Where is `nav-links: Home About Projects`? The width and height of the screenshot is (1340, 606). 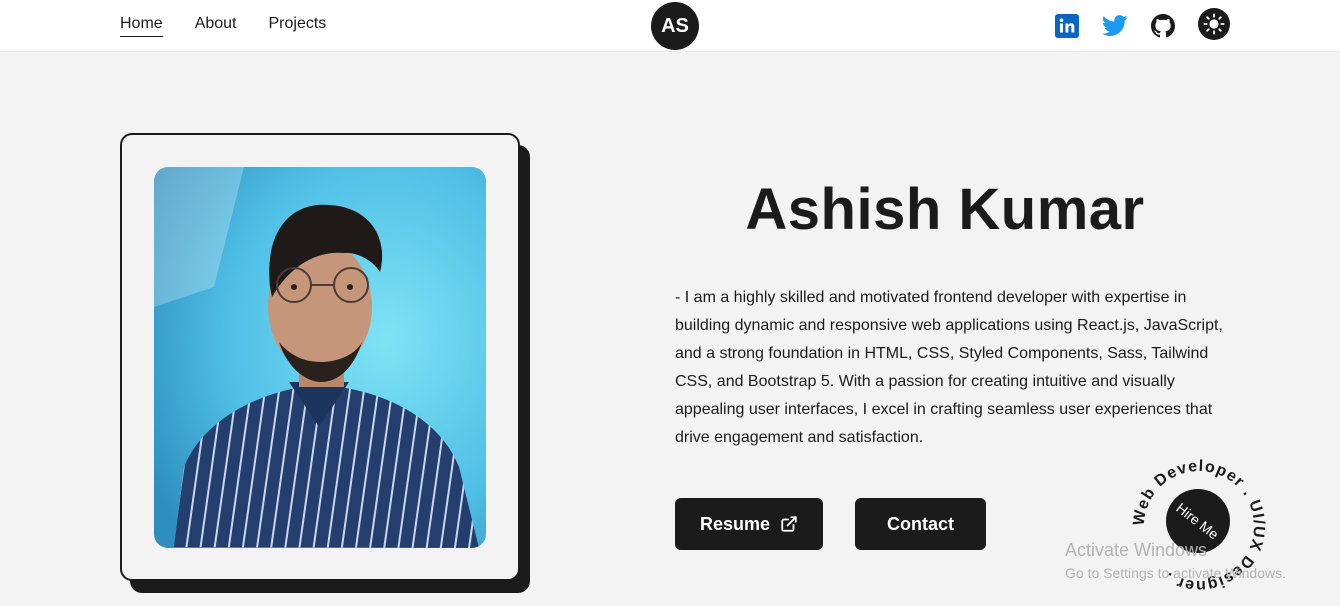
nav-links: Home About Projects is located at coordinates (223, 26).